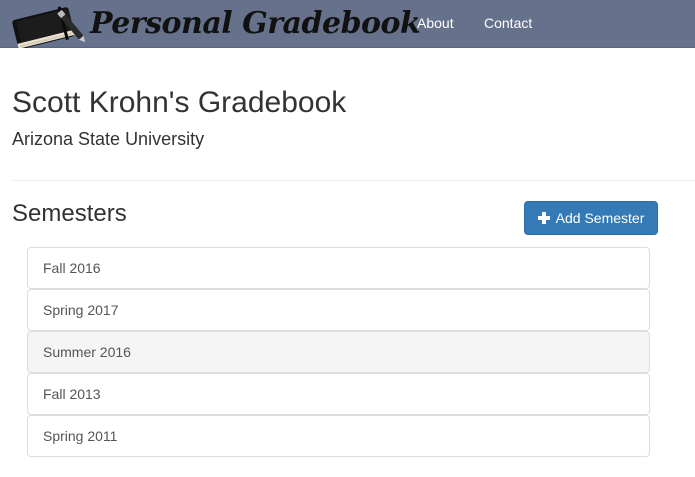 The height and width of the screenshot is (477, 695). What do you see at coordinates (435, 24) in the screenshot?
I see `nav-link-about: About` at bounding box center [435, 24].